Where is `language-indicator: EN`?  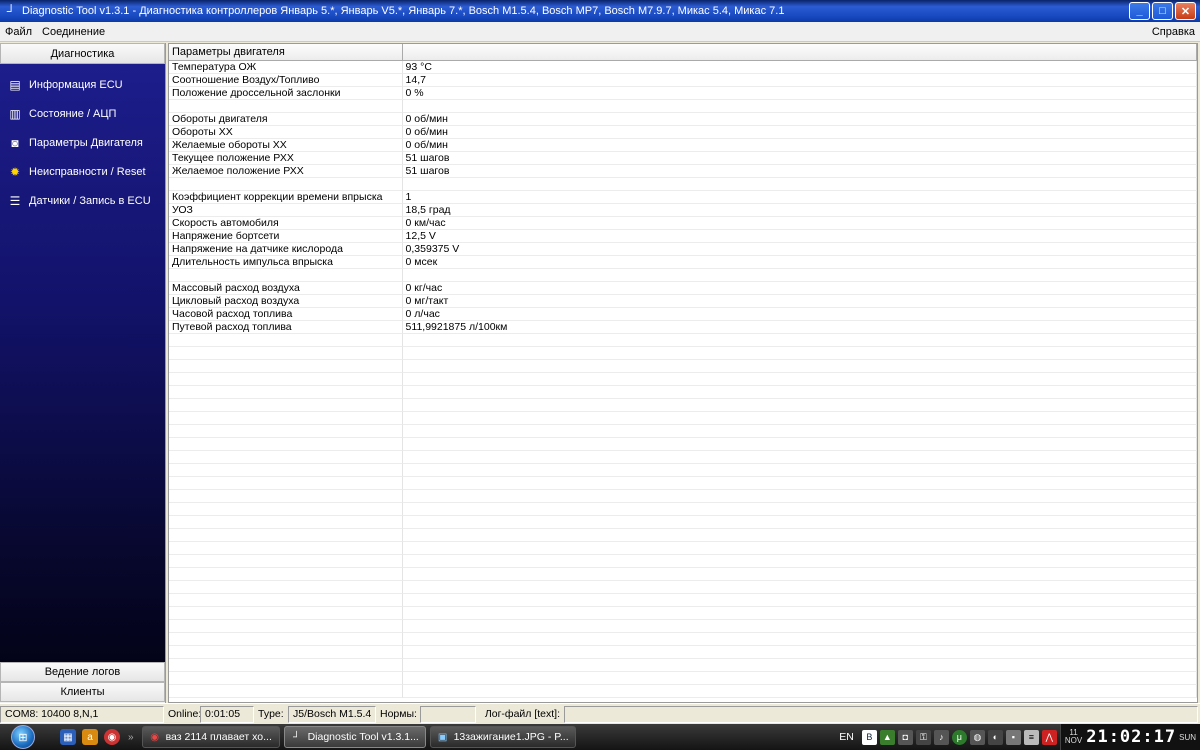
language-indicator: EN is located at coordinates (846, 737).